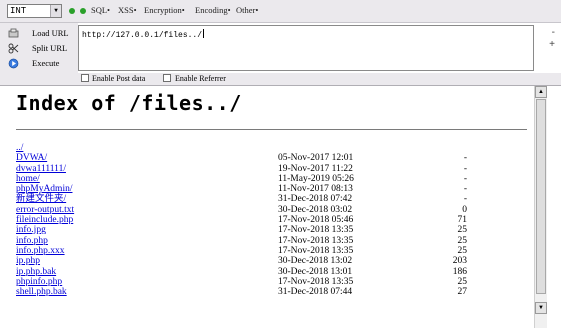 The width and height of the screenshot is (561, 328). What do you see at coordinates (127, 10) in the screenshot?
I see `menu-xss: XSS•` at bounding box center [127, 10].